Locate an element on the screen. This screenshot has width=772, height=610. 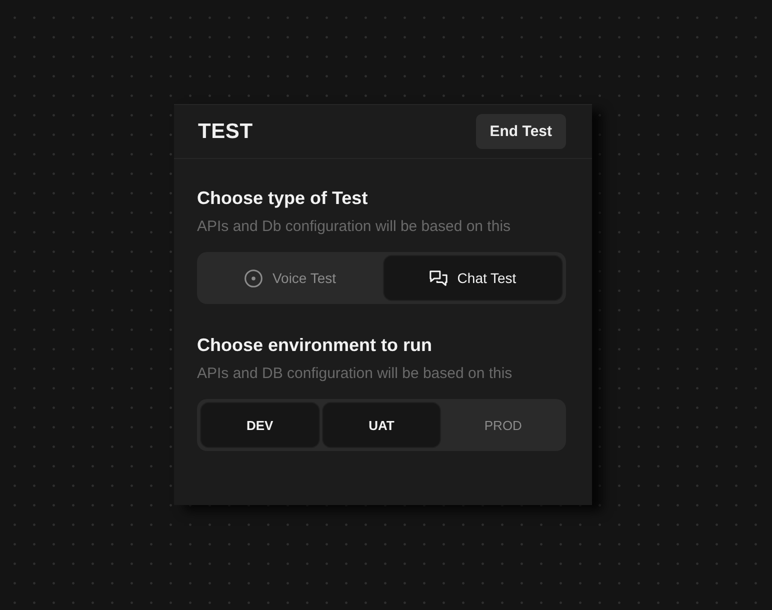
section-title: Choose environment to run is located at coordinates (315, 345).